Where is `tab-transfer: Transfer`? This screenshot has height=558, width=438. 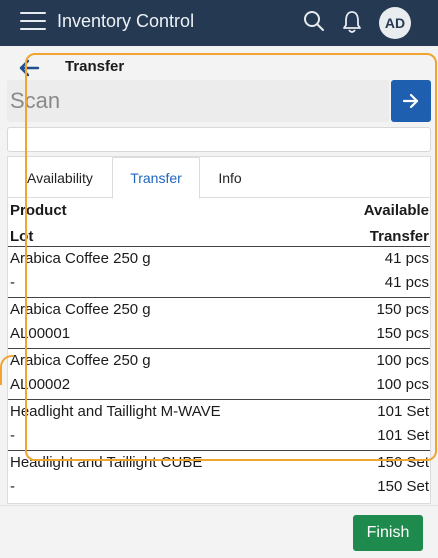 tab-transfer: Transfer is located at coordinates (156, 178).